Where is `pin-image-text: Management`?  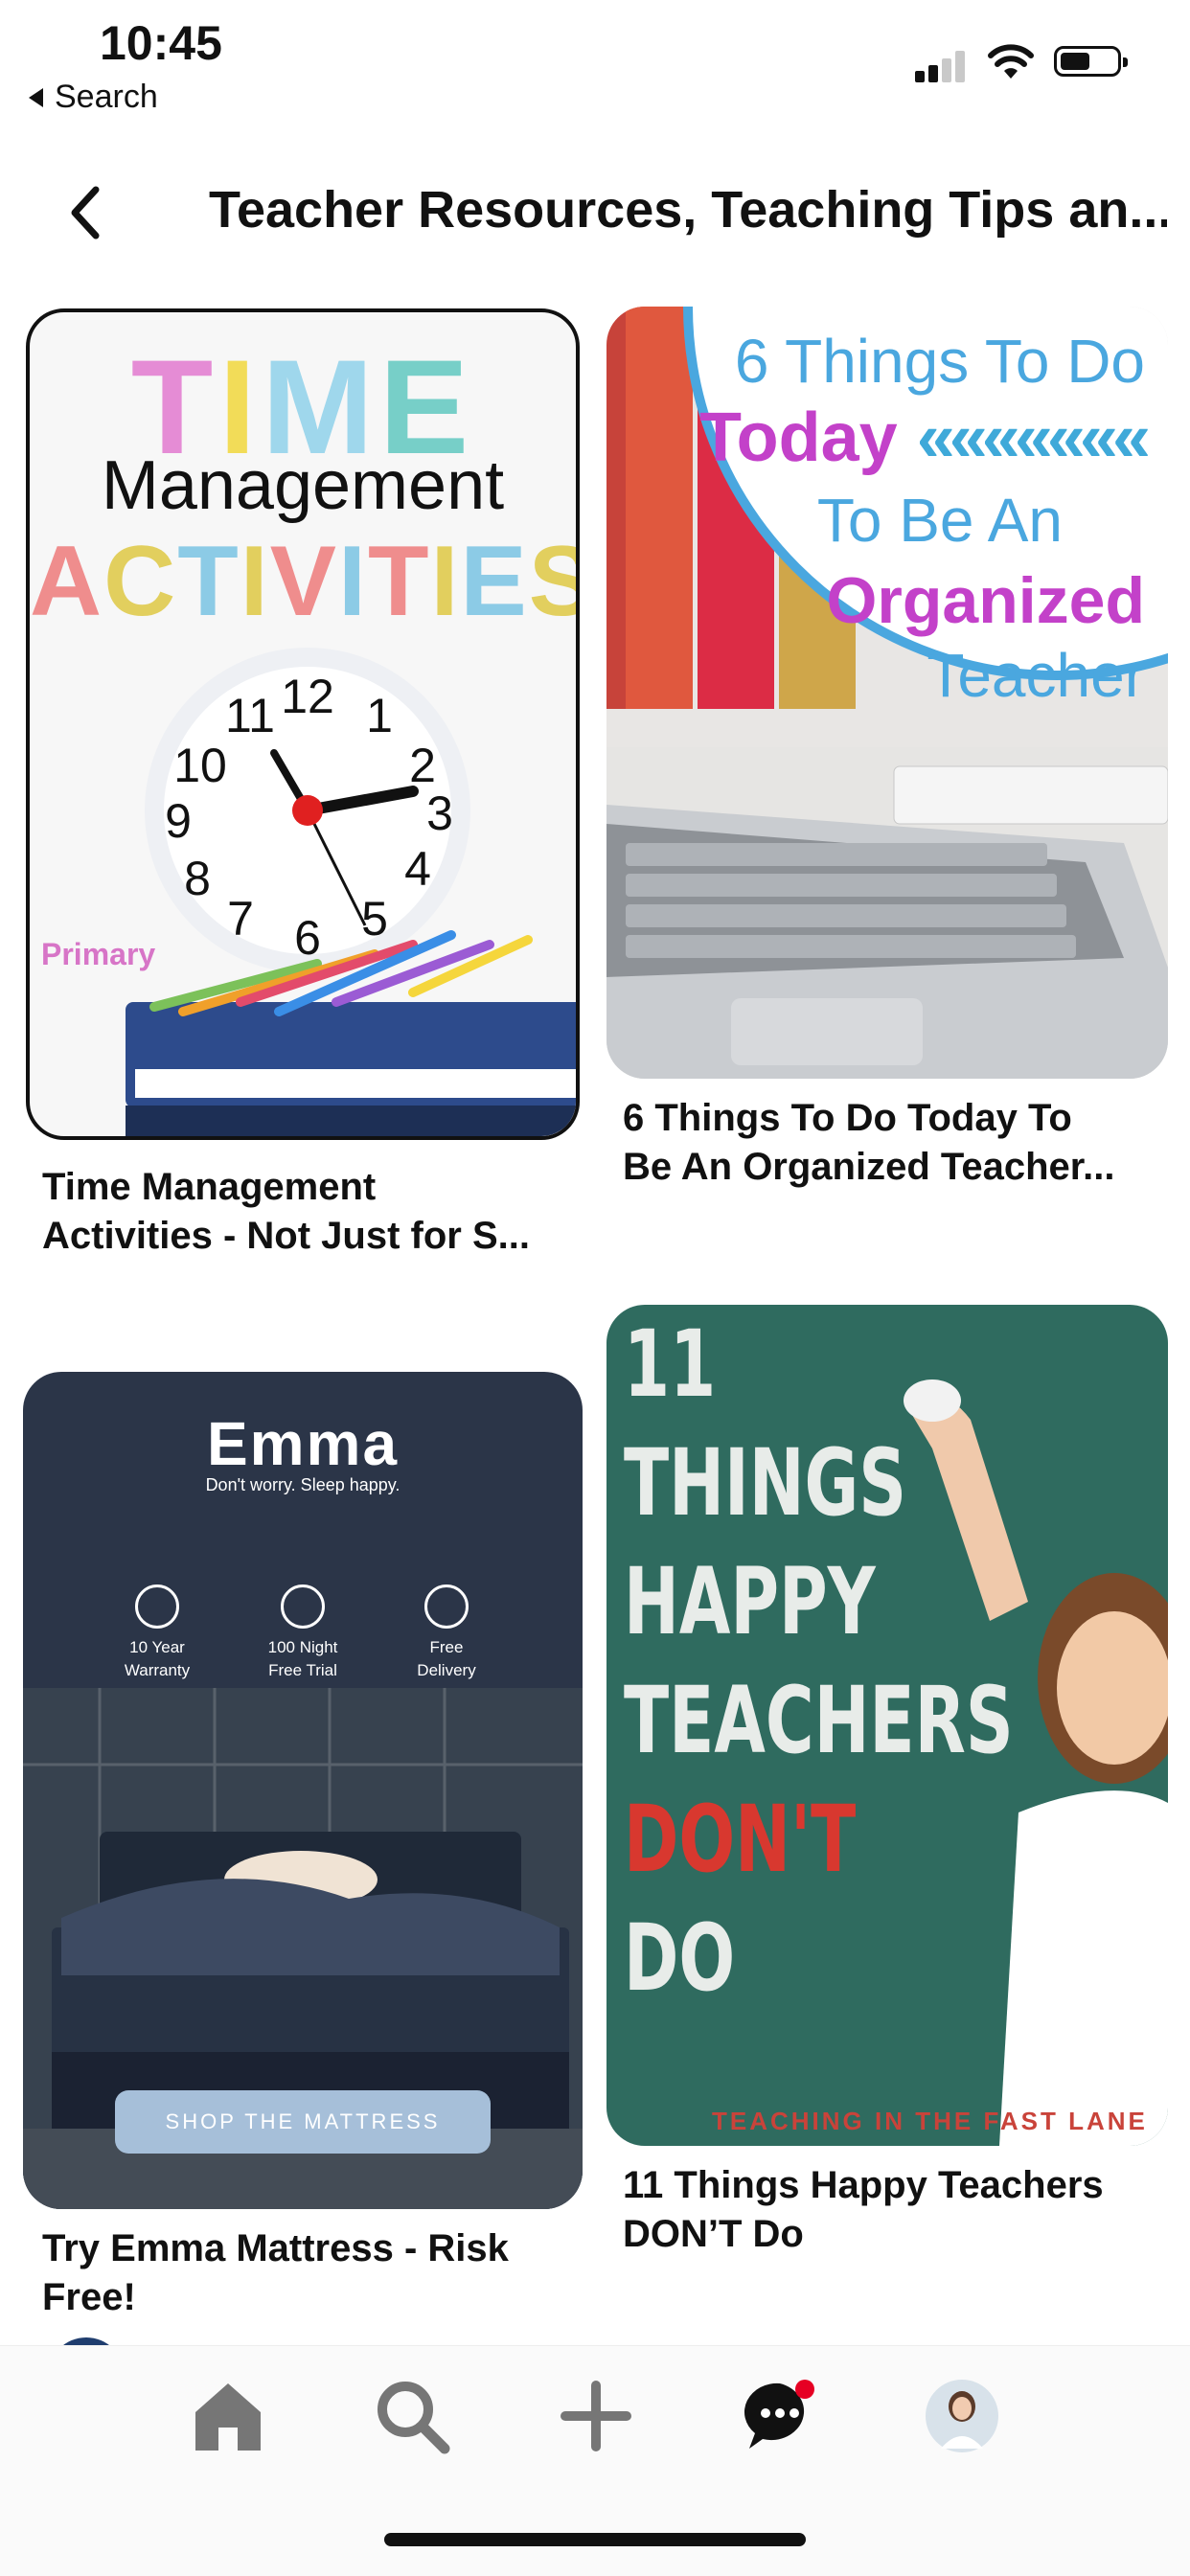
pin-image-text: Management is located at coordinates (303, 485).